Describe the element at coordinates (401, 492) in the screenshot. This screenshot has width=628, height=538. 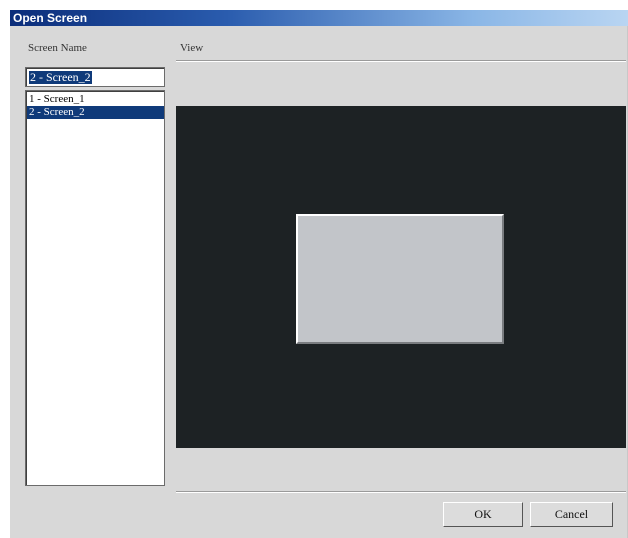
I see `button-area-divider` at that location.